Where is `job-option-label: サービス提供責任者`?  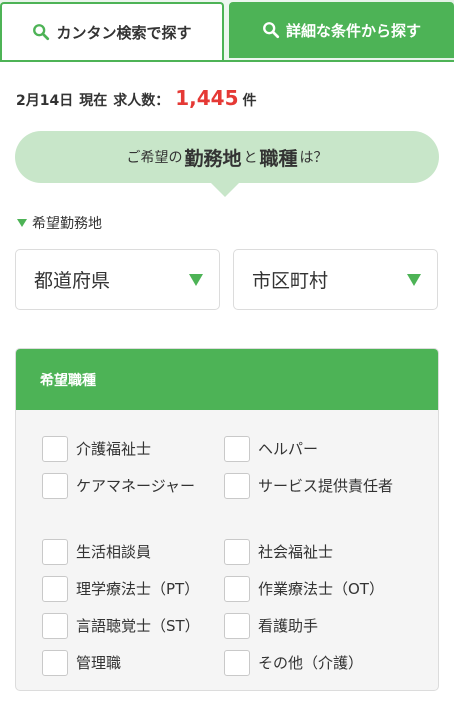
job-option-label: サービス提供責任者 is located at coordinates (326, 486).